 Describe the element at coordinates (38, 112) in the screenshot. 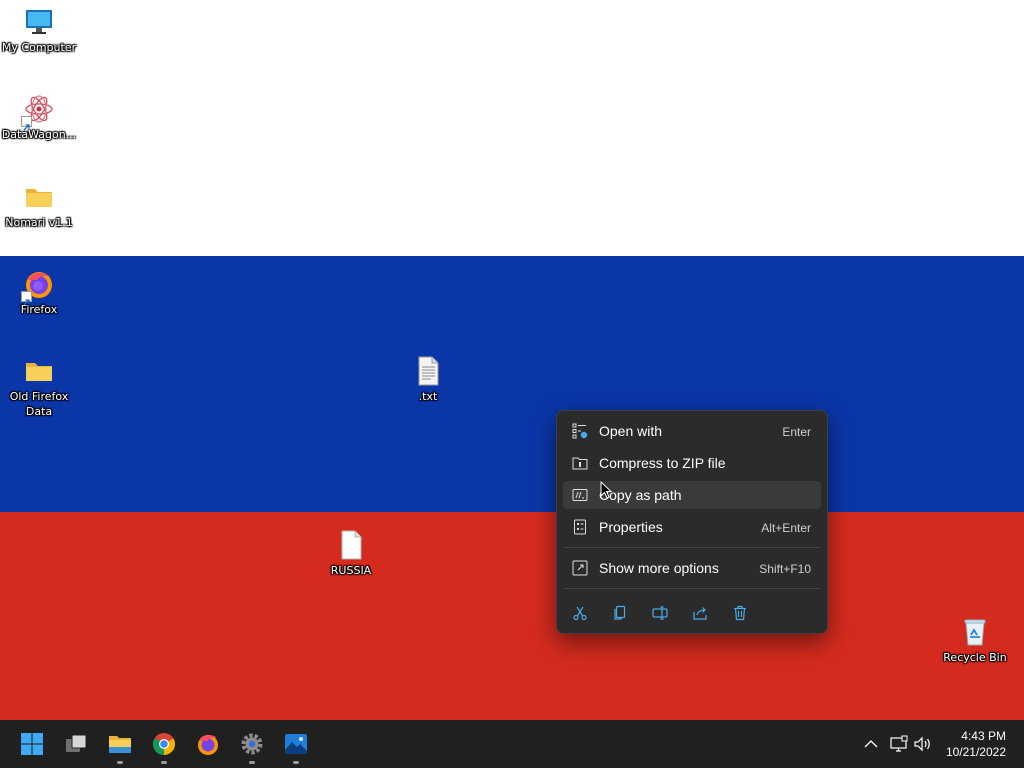

I see `datawagon-icon` at that location.